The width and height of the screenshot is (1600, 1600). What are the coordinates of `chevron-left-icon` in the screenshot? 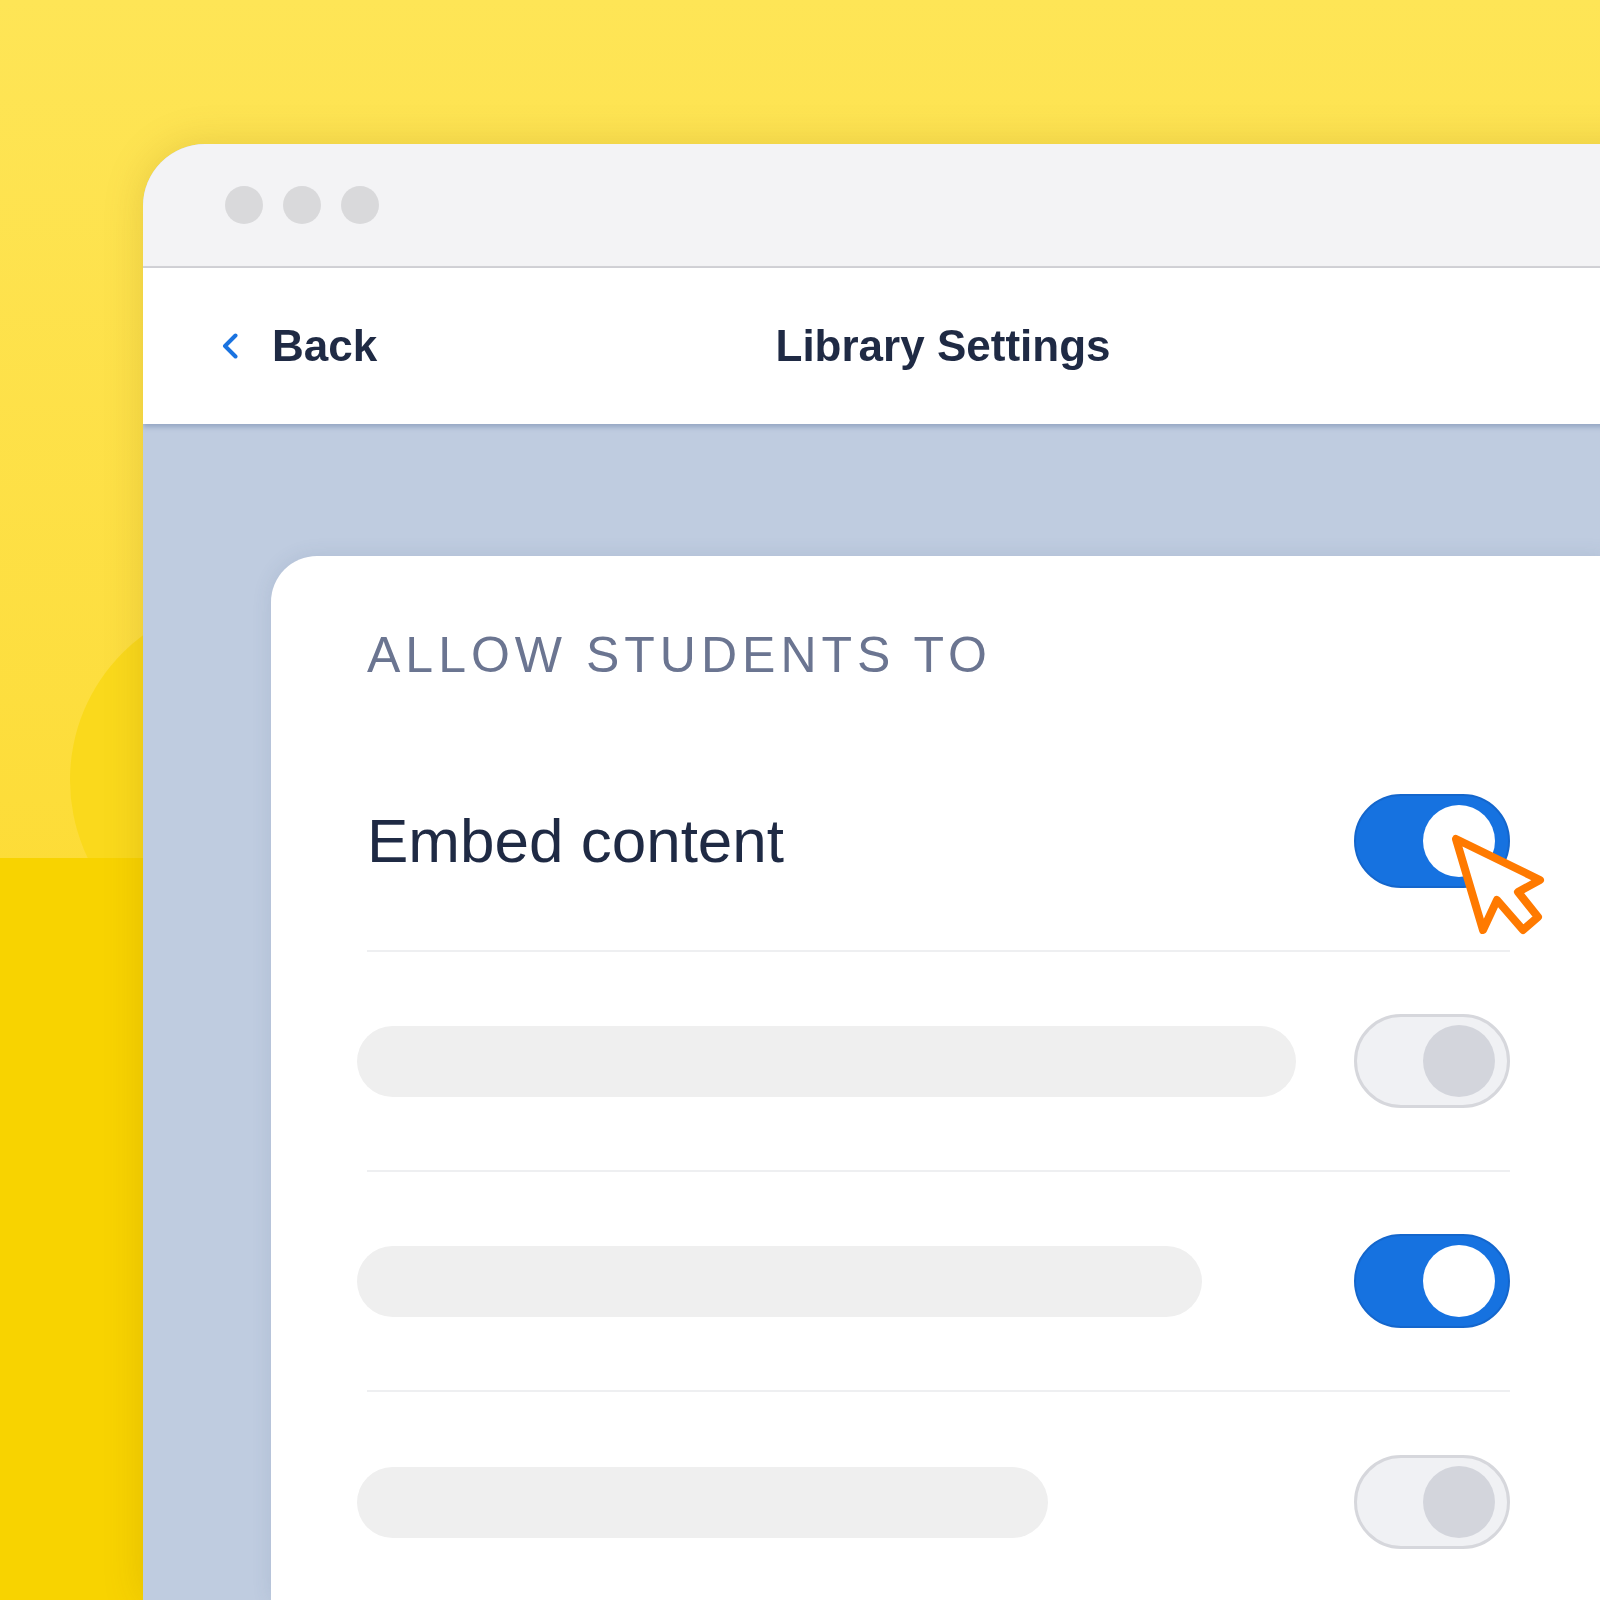 It's located at (230, 346).